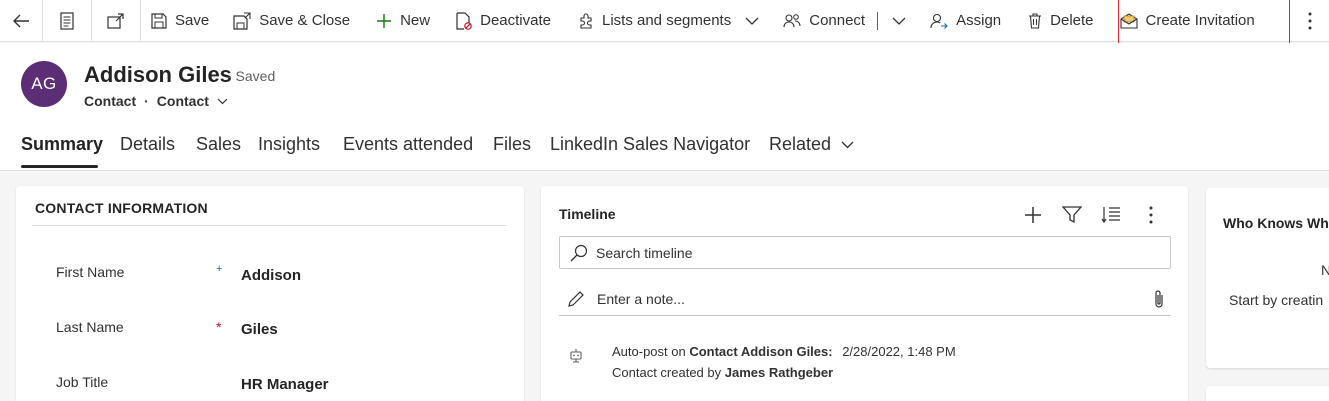  Describe the element at coordinates (289, 144) in the screenshot. I see `tab-insights: Insights` at that location.